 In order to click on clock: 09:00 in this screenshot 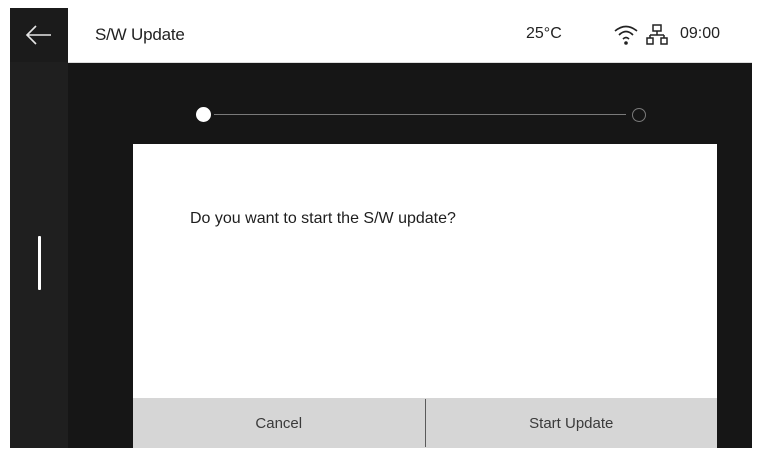, I will do `click(700, 33)`.